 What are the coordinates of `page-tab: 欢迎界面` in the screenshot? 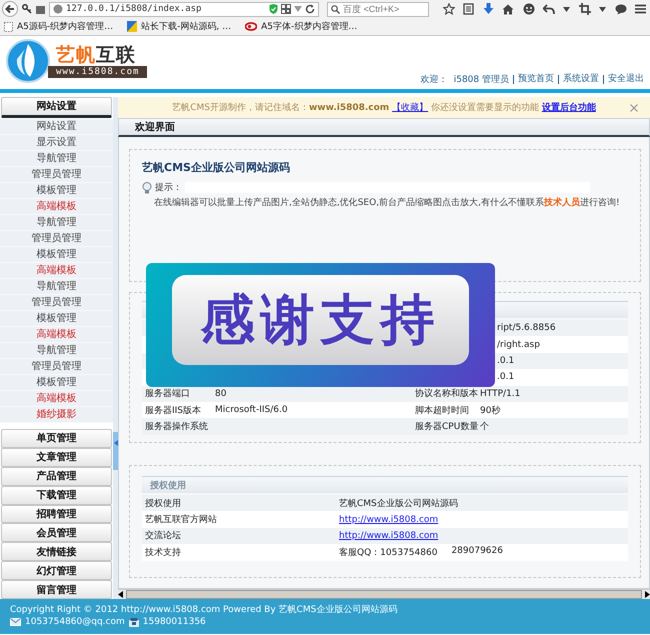 It's located at (147, 127).